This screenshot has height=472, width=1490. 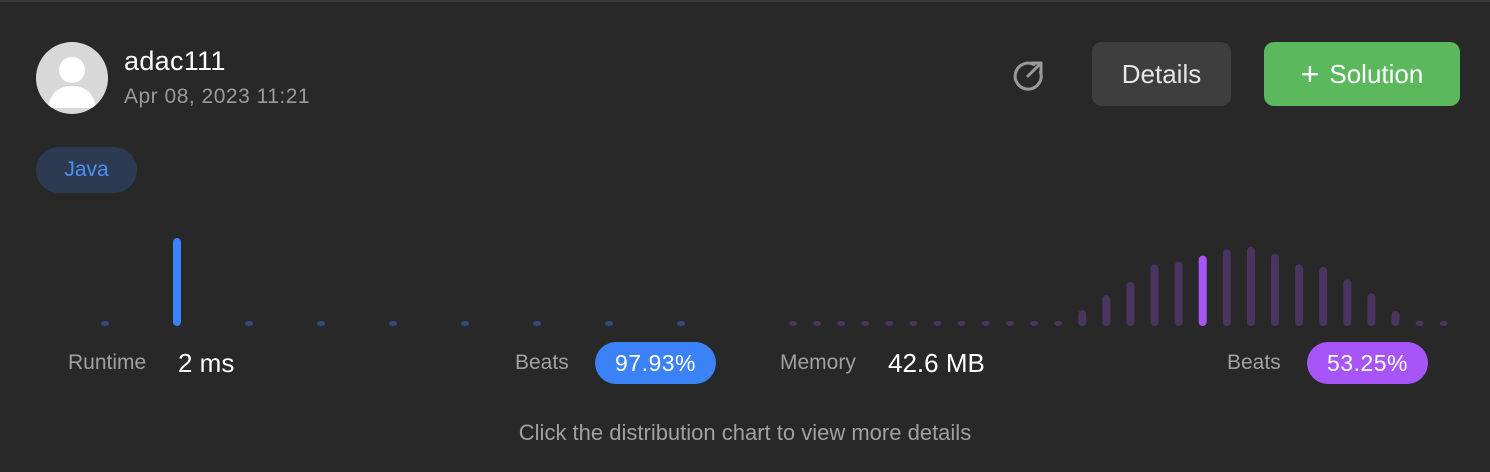 I want to click on memory-value: 42.6 MB, so click(x=936, y=363).